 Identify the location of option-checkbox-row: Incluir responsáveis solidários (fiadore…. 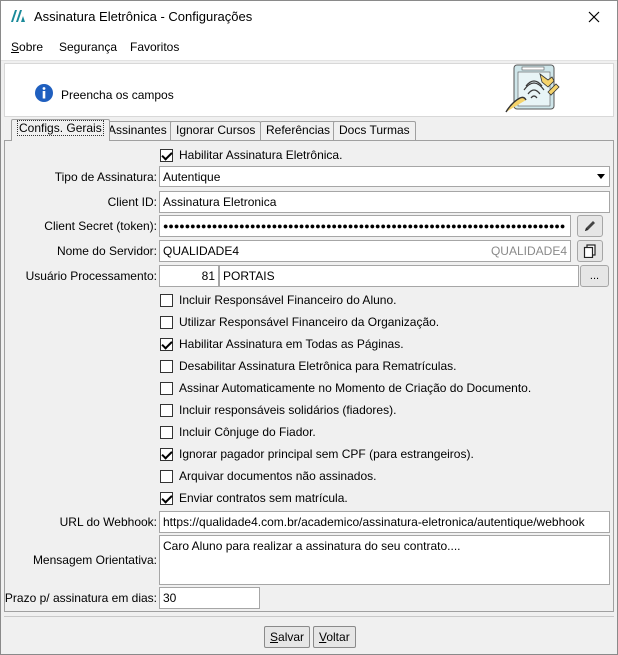
(278, 410).